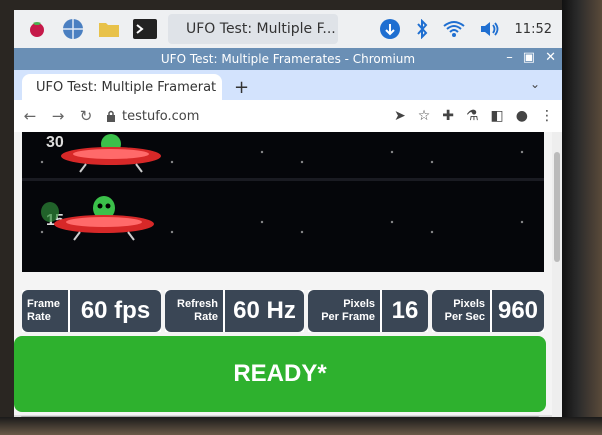  I want to click on stat-pixels-per-sec: Pixels Per Sec 960, so click(488, 311).